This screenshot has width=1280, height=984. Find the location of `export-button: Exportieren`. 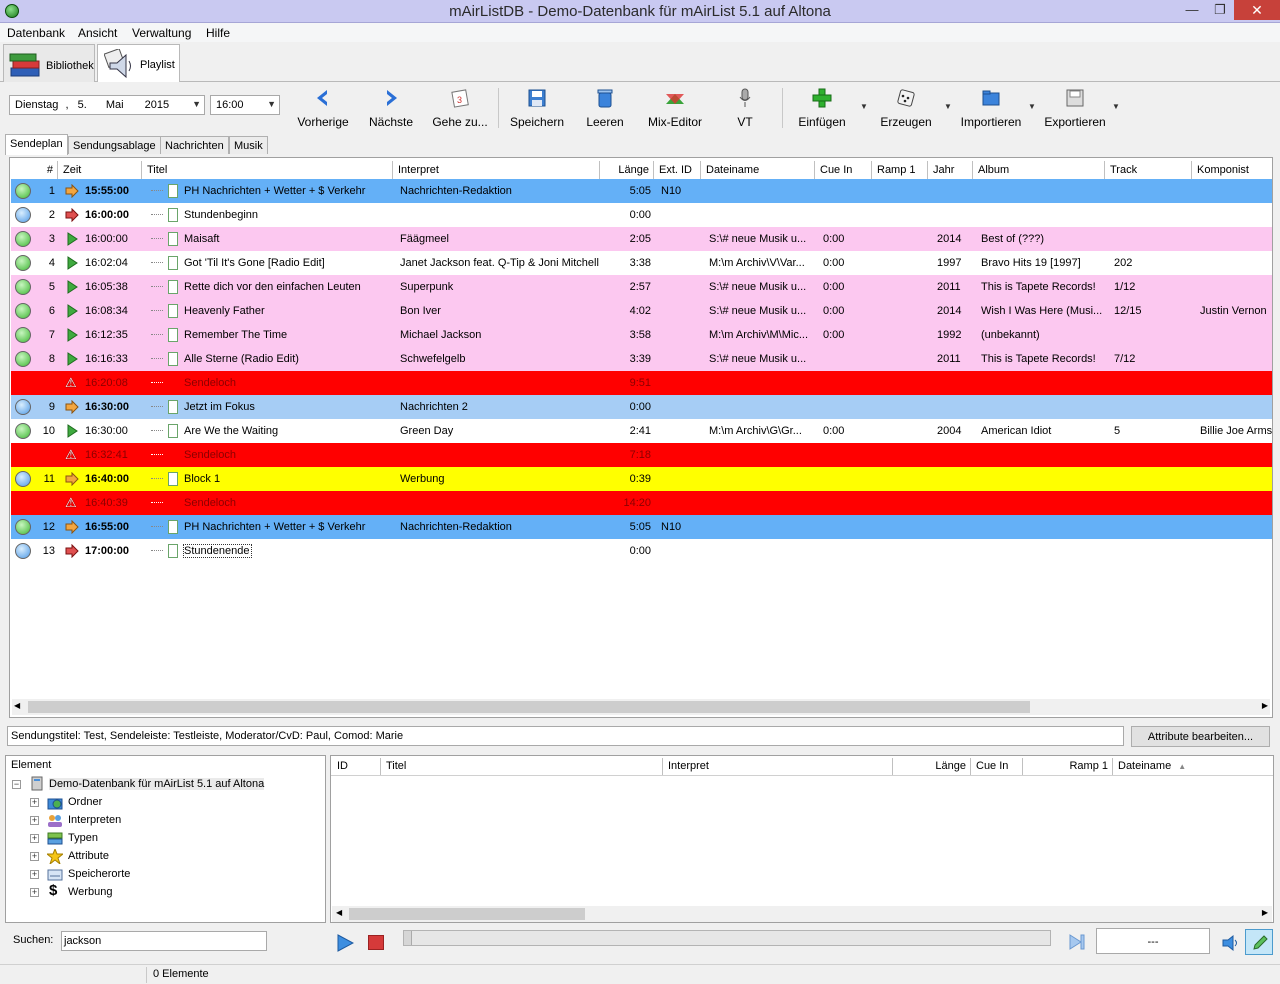

export-button: Exportieren is located at coordinates (1075, 109).